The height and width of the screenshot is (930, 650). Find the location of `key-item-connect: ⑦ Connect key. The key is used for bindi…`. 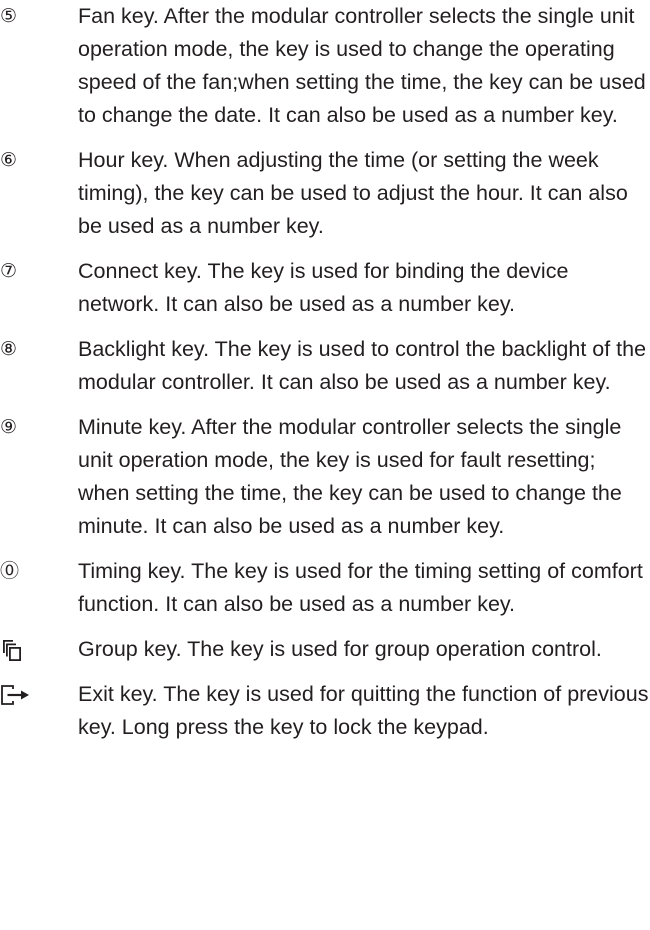

key-item-connect: ⑦ Connect key. The key is used for bindi… is located at coordinates (325, 288).